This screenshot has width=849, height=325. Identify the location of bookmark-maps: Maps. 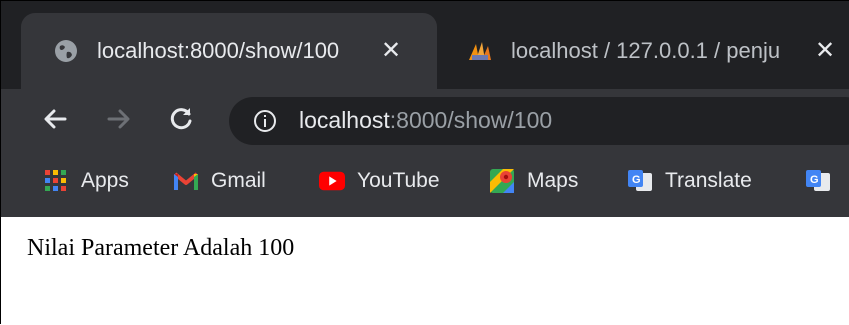
(533, 181).